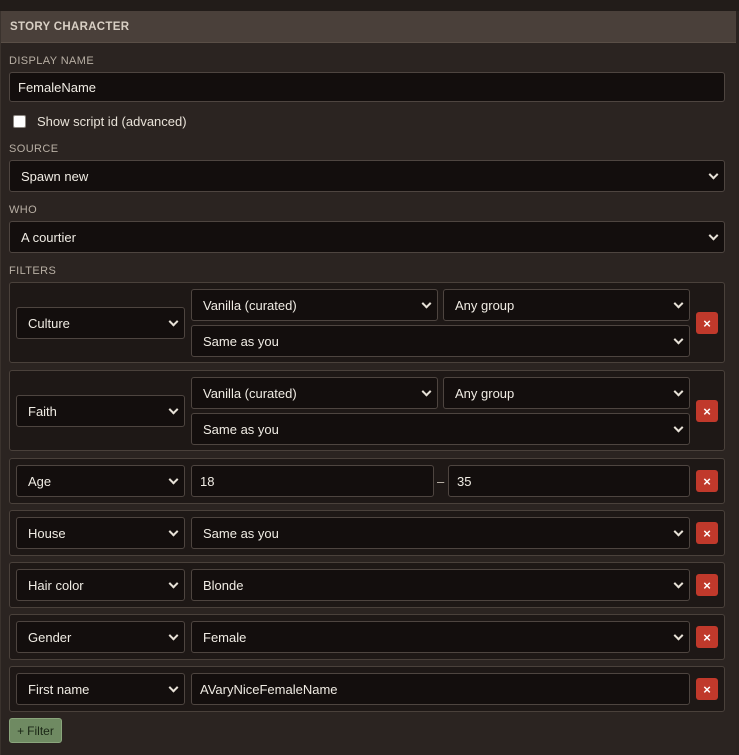 This screenshot has width=739, height=755. I want to click on faith-group-value: Any group, so click(485, 393).